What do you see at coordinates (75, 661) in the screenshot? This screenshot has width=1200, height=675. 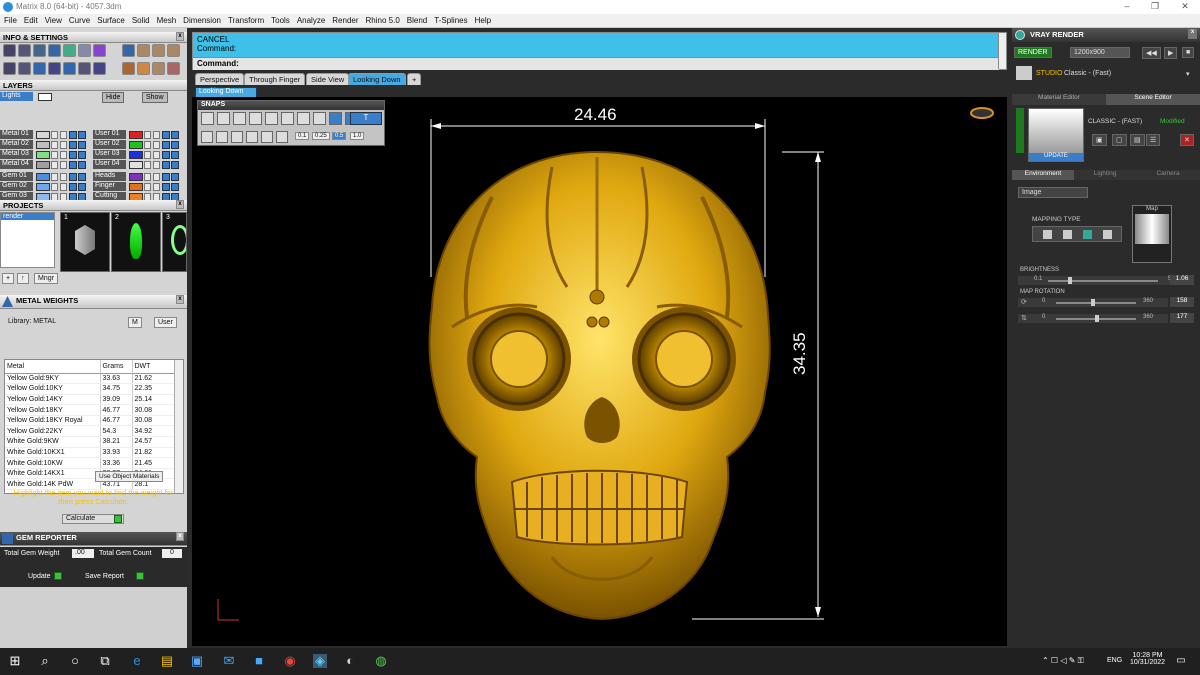 I see `cortana-icon: ○` at bounding box center [75, 661].